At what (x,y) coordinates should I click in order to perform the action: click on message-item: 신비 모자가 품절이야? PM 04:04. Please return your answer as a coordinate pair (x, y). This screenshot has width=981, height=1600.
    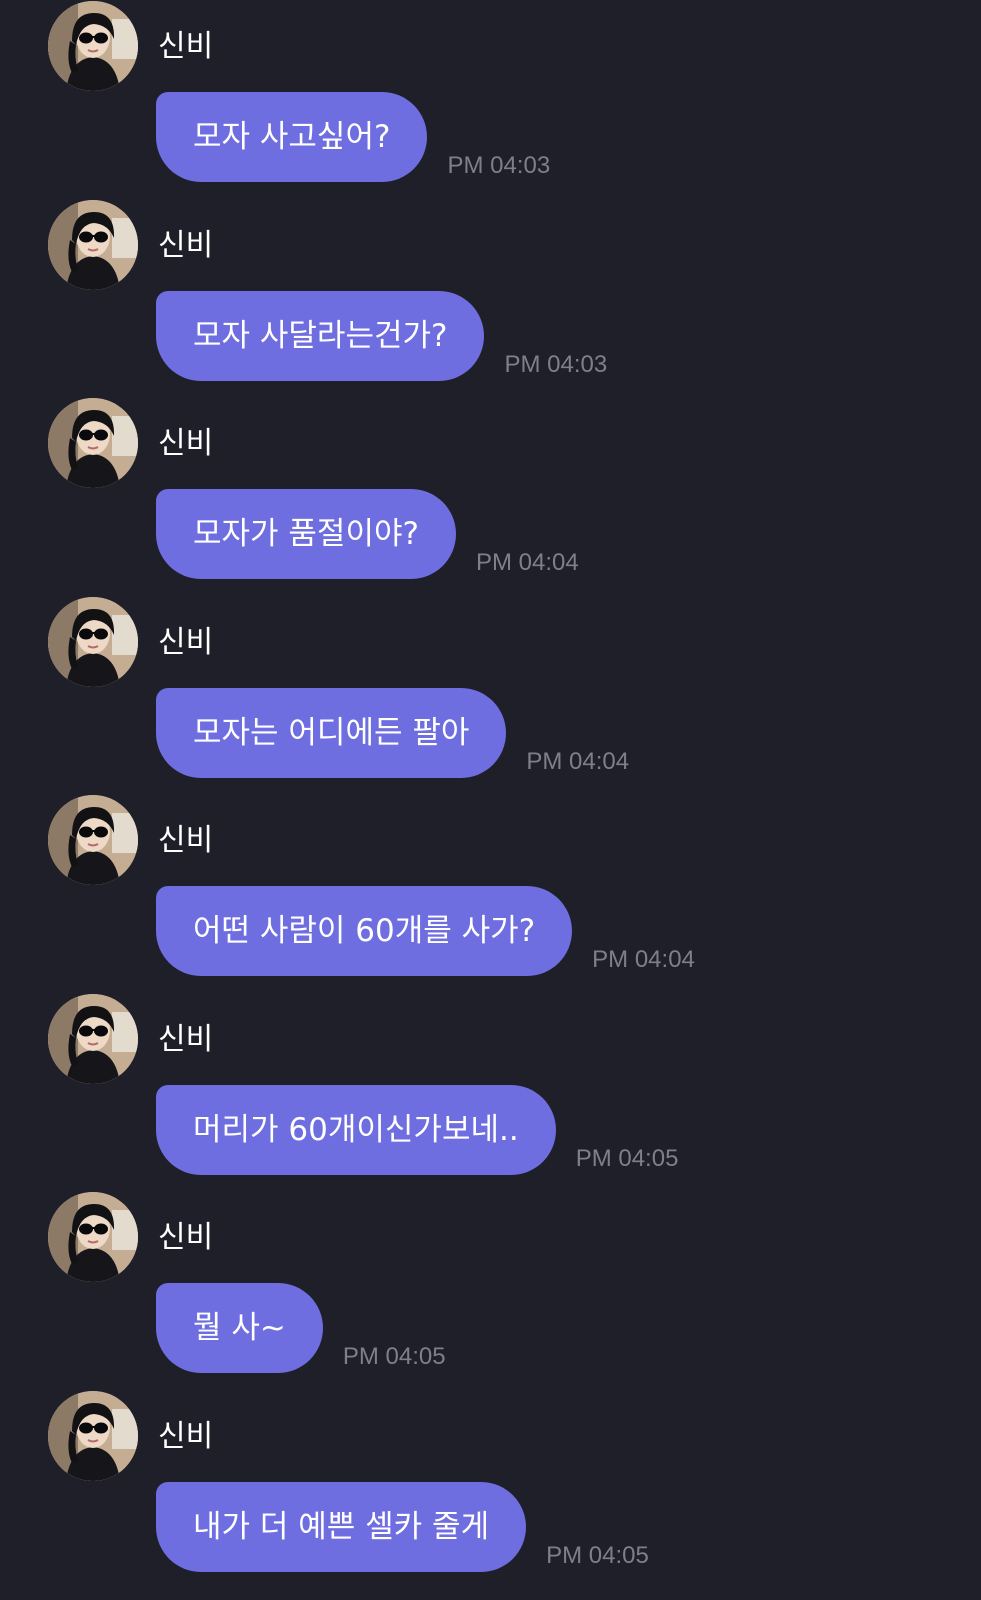
    Looking at the image, I should click on (490, 499).